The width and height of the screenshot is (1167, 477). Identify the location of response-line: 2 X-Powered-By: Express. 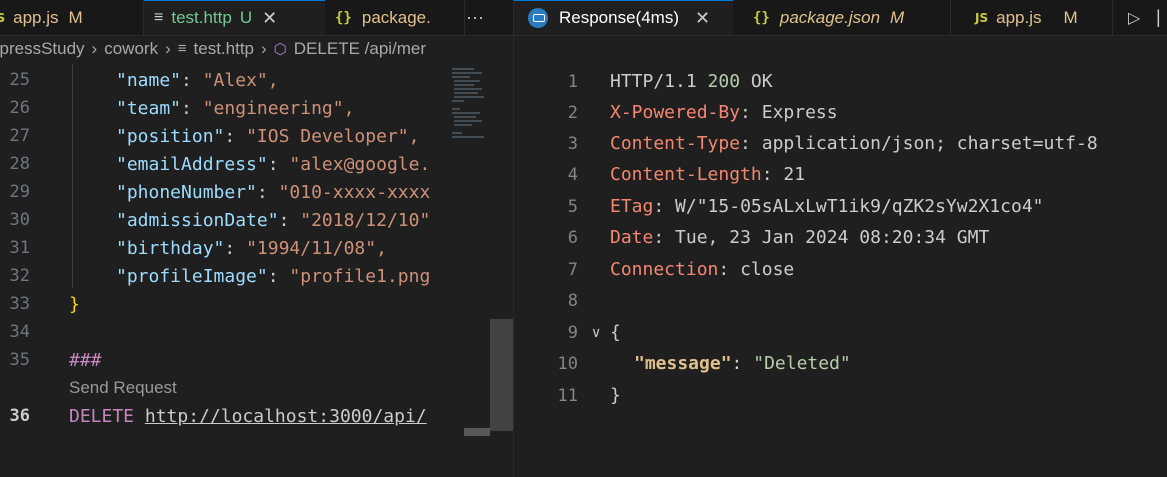
(840, 112).